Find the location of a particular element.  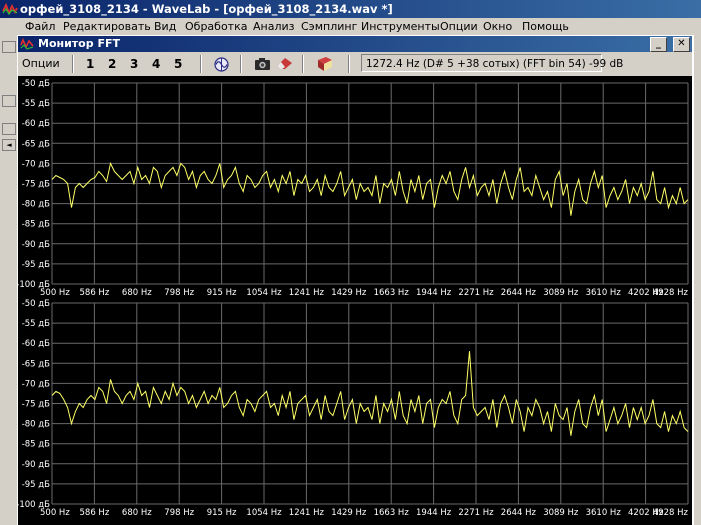

eraser-icon is located at coordinates (284, 64).